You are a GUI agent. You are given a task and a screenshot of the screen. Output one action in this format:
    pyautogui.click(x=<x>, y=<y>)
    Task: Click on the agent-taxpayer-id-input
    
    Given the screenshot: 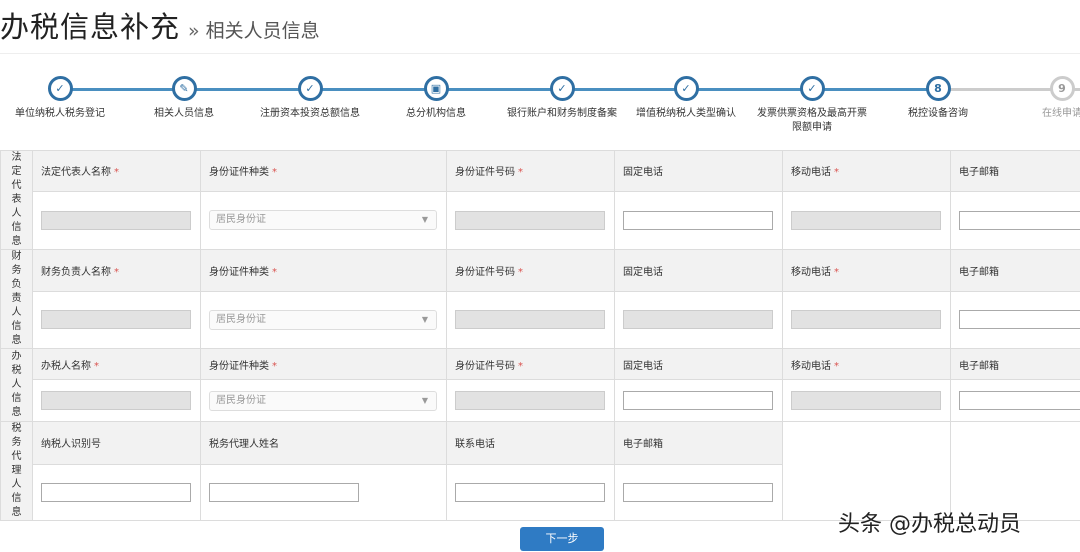 What is the action you would take?
    pyautogui.click(x=116, y=492)
    